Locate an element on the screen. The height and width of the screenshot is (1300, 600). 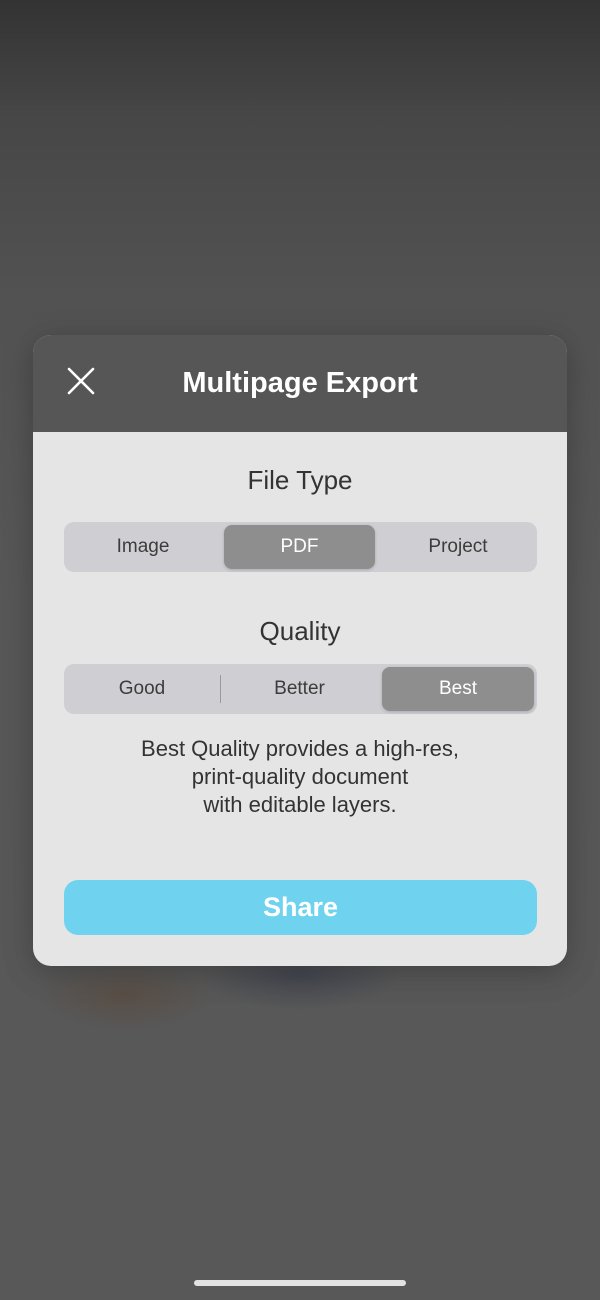
quality-option-better: Better is located at coordinates (299, 689).